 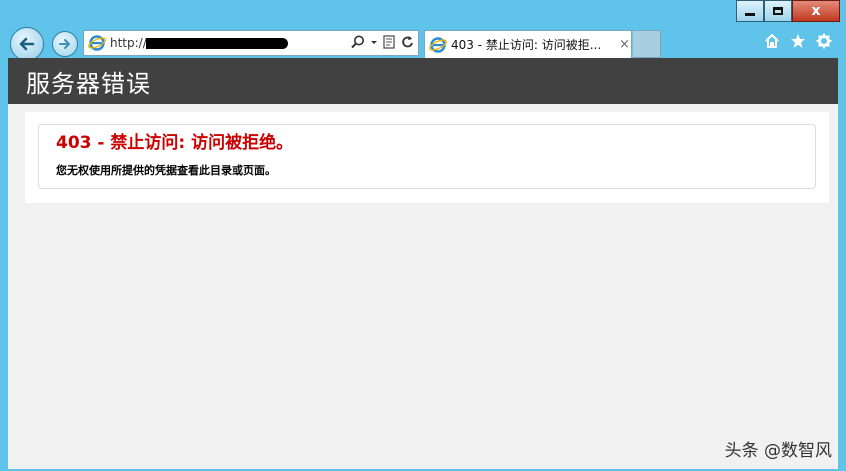 What do you see at coordinates (824, 41) in the screenshot?
I see `settings-gear-icon` at bounding box center [824, 41].